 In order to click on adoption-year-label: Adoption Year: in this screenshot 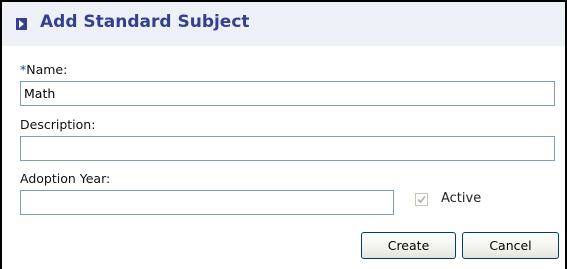, I will do `click(65, 178)`.